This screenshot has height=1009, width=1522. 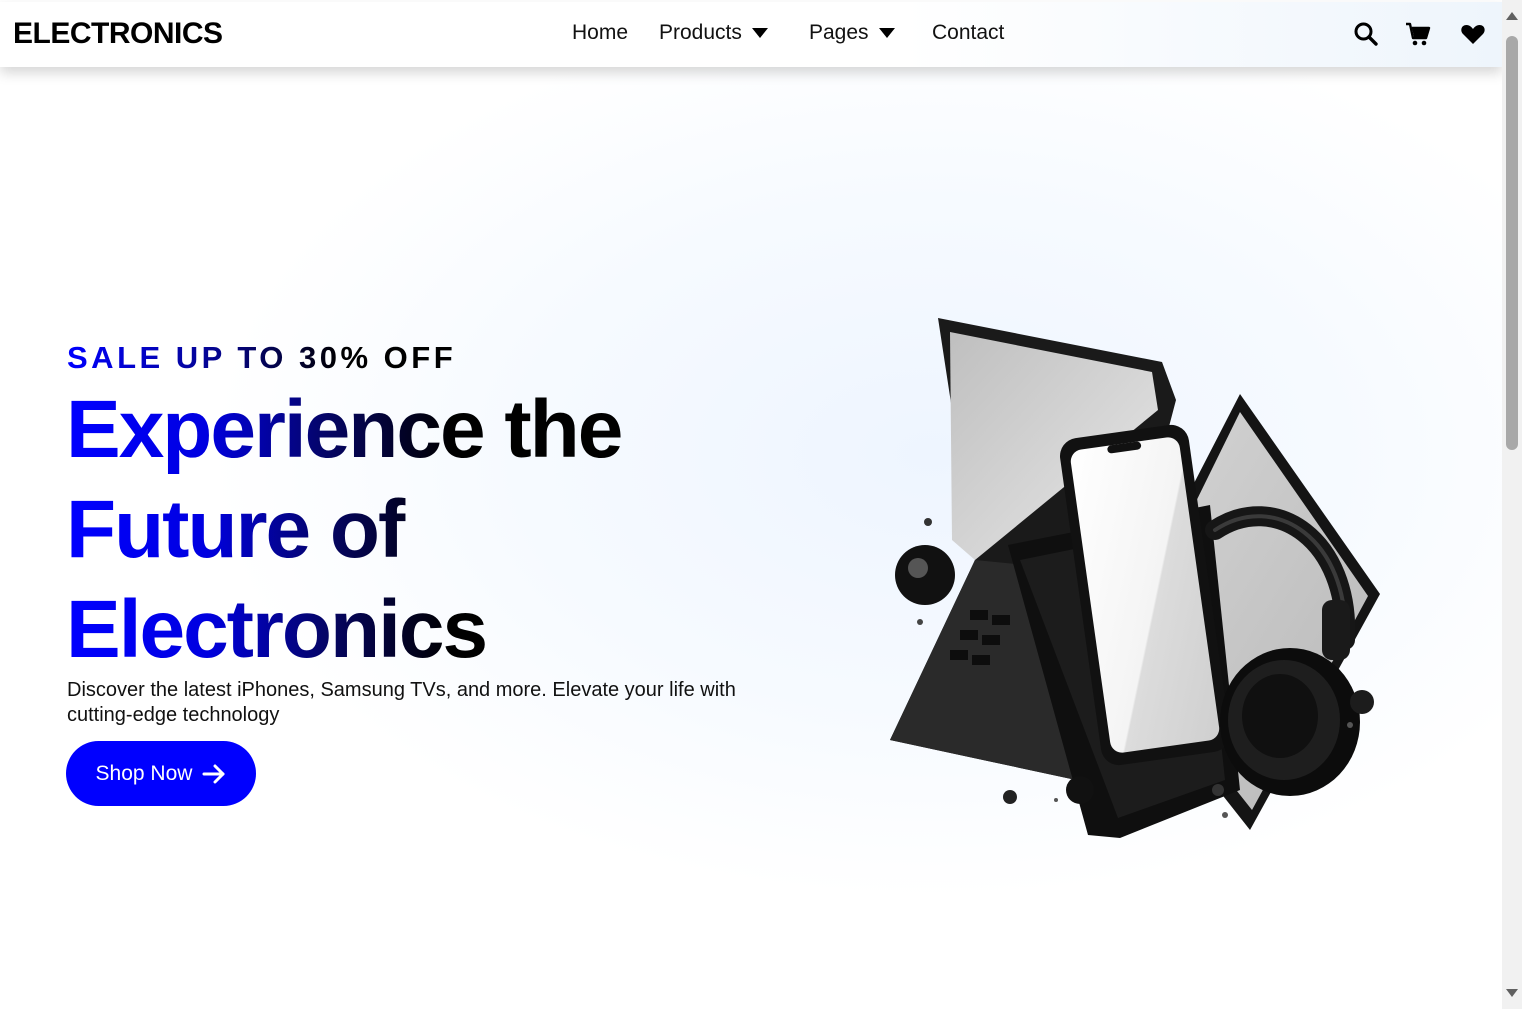 What do you see at coordinates (144, 773) in the screenshot?
I see `shop-now-label: Shop Now` at bounding box center [144, 773].